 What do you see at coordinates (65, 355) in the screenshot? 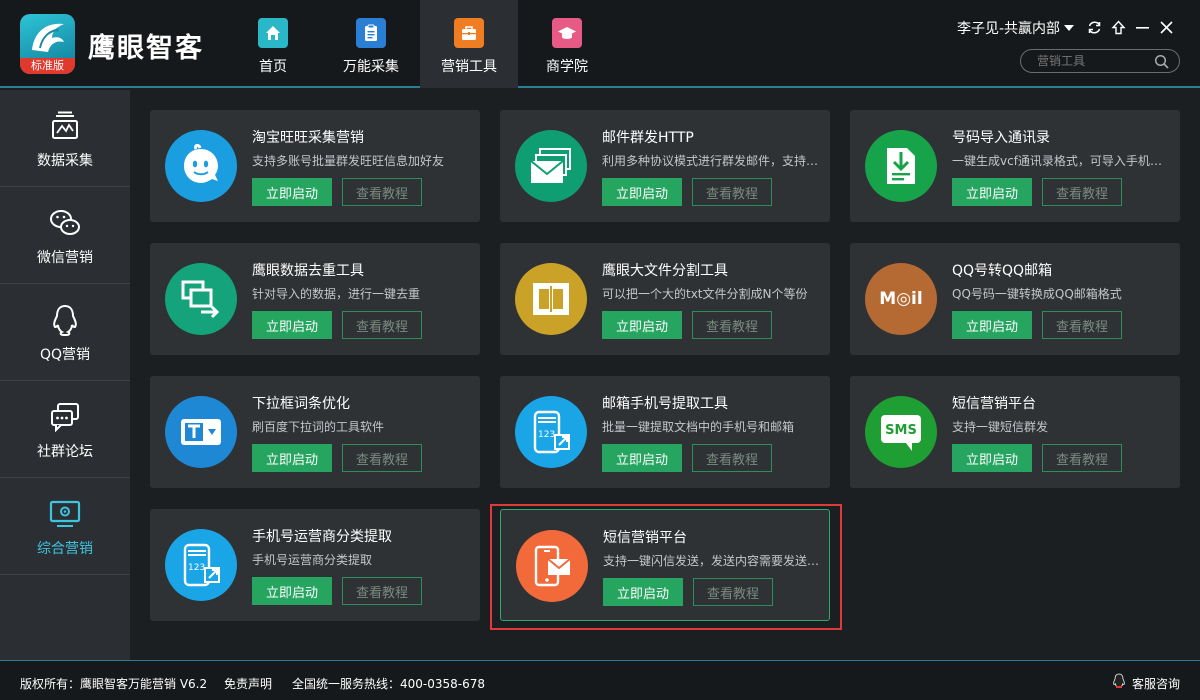
I see `sidebar-item-label: QQ营销` at bounding box center [65, 355].